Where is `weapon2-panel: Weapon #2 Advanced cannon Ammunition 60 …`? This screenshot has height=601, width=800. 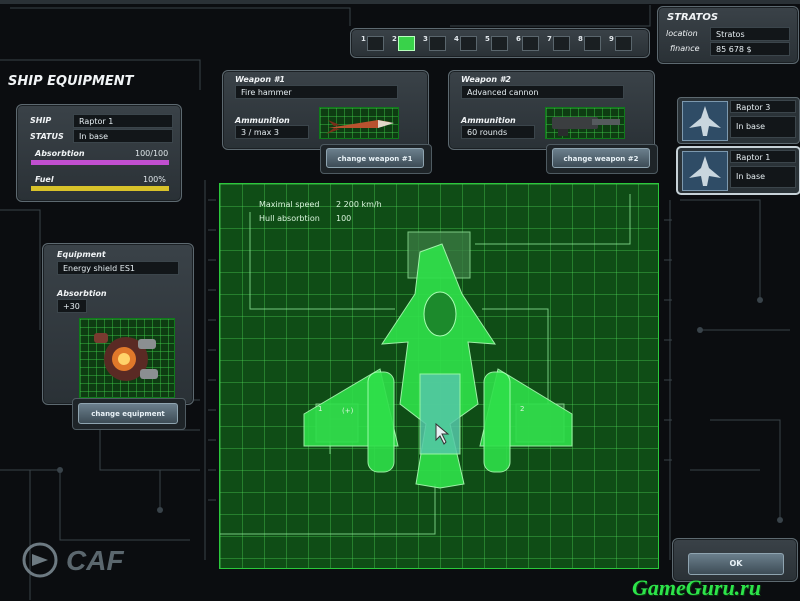
weapon2-panel: Weapon #2 Advanced cannon Ammunition 60 … is located at coordinates (551, 110).